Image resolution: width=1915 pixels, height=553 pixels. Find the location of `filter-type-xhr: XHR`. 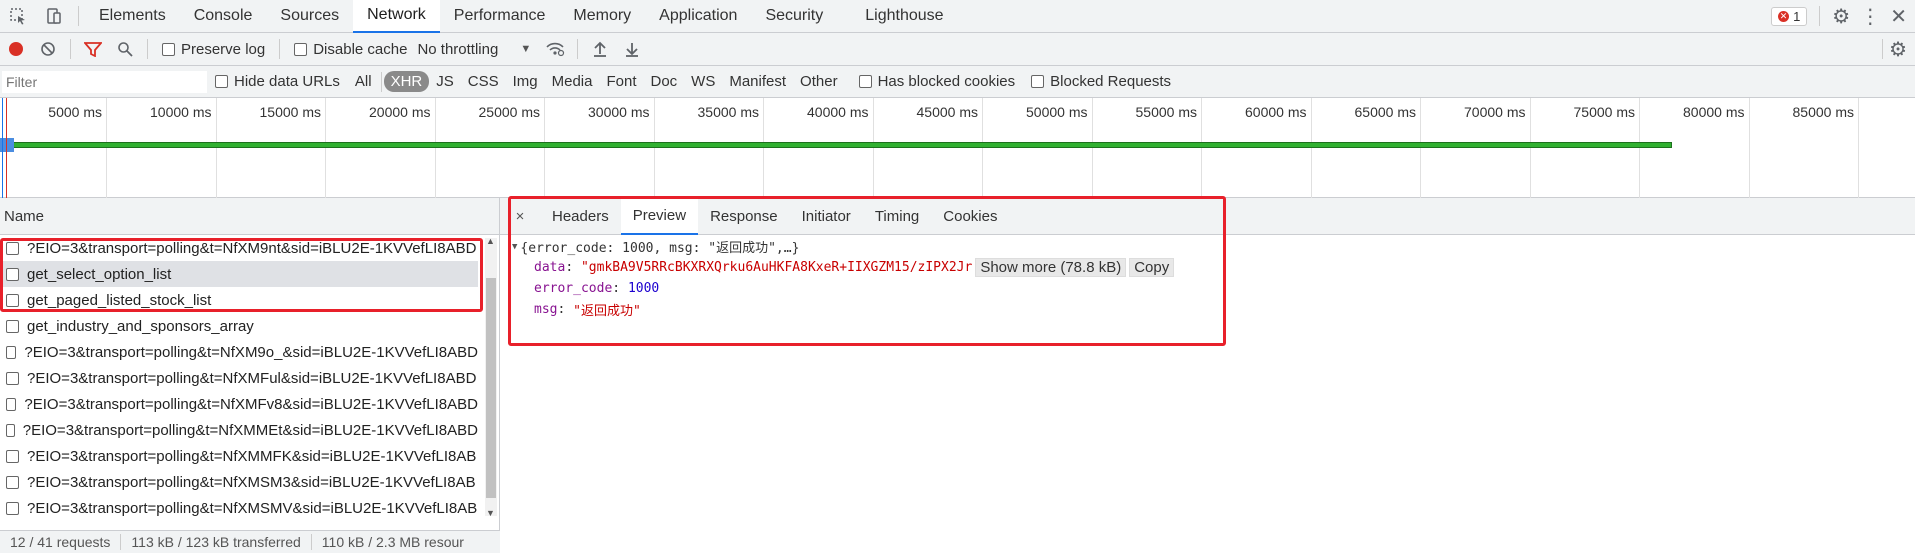

filter-type-xhr: XHR is located at coordinates (406, 81).